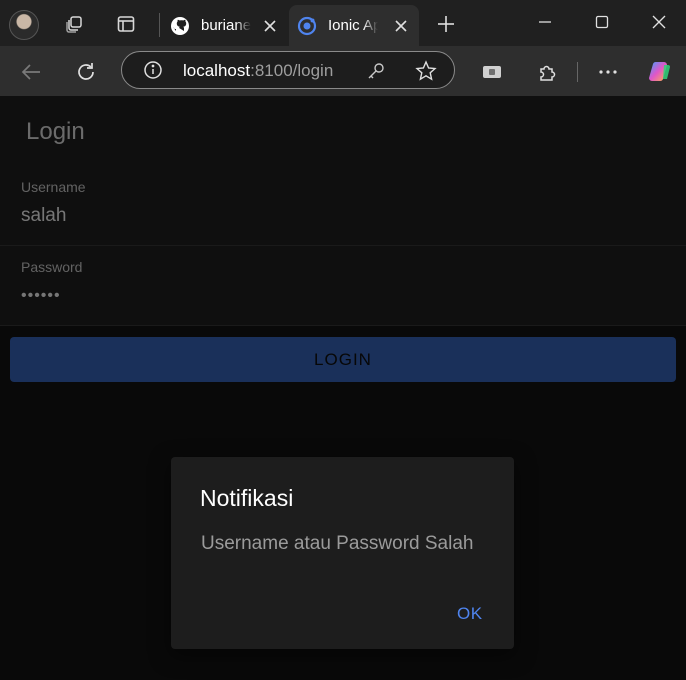  What do you see at coordinates (159, 25) in the screenshot?
I see `tab-separator` at bounding box center [159, 25].